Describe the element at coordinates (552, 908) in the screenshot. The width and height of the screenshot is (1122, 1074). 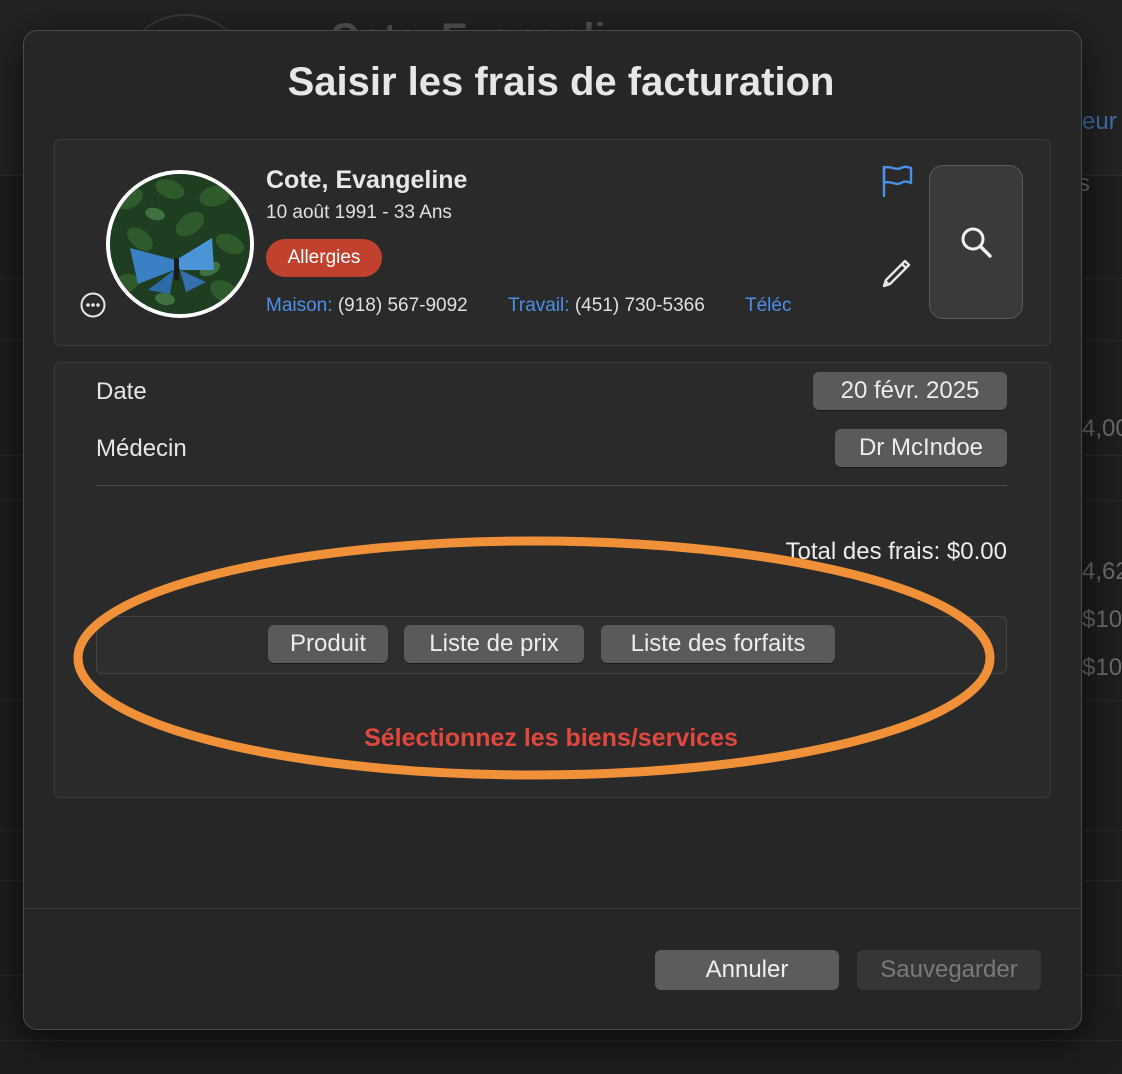
I see `footer-divider` at that location.